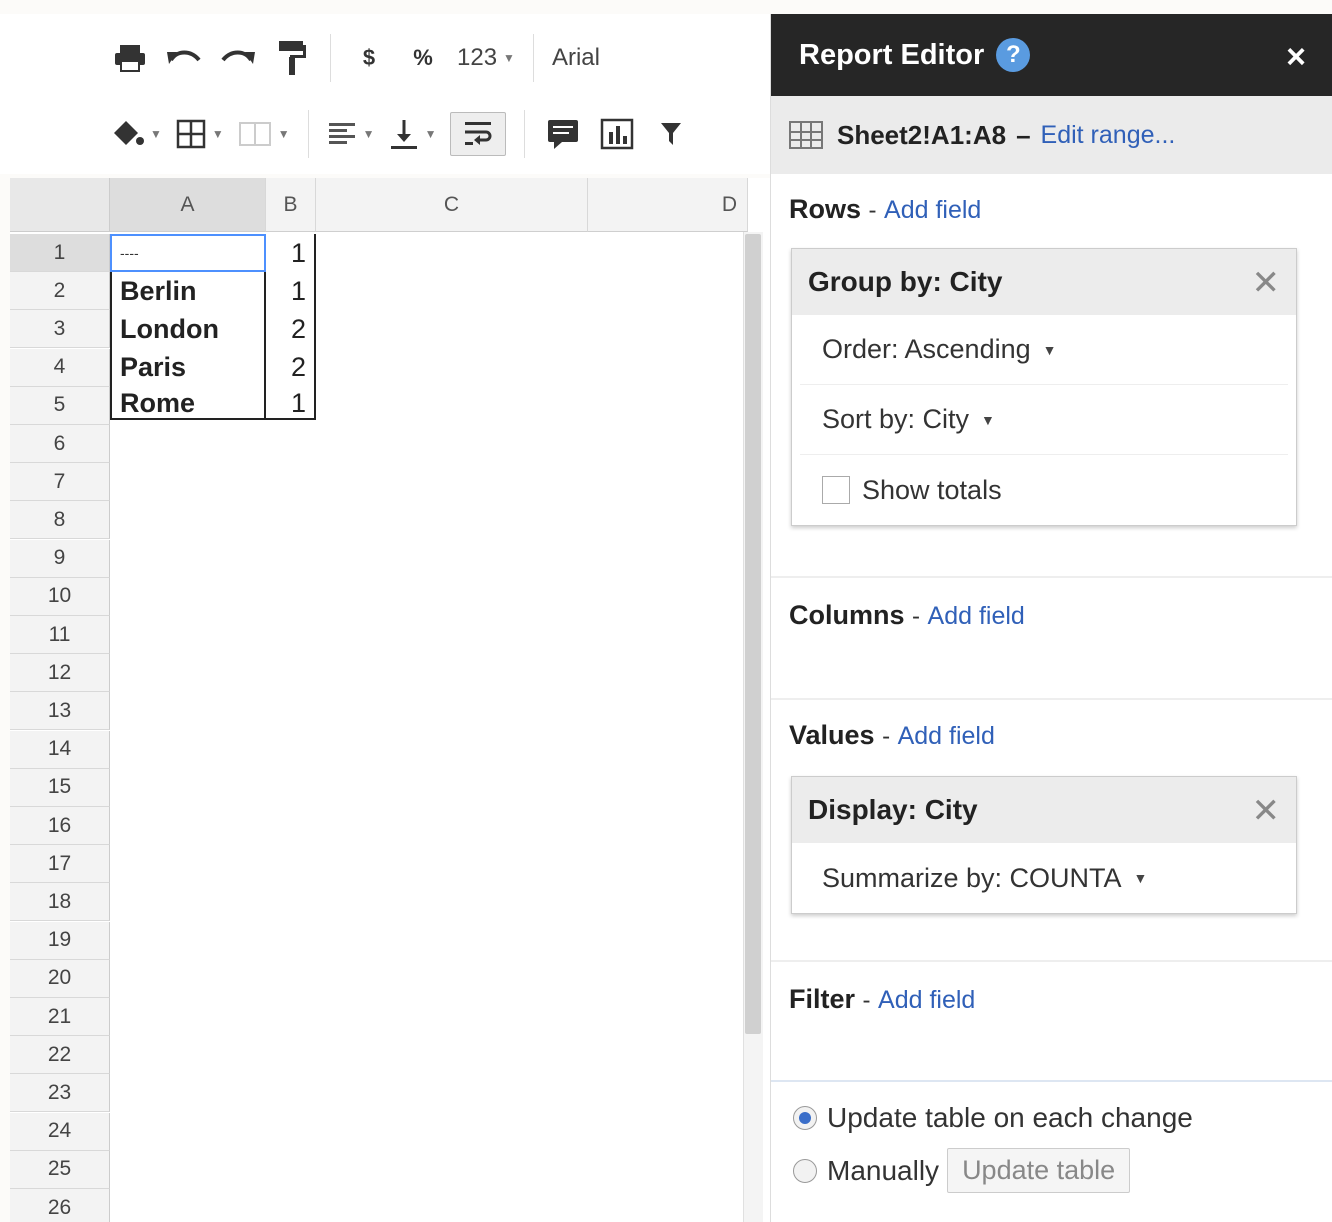 Image resolution: width=1332 pixels, height=1222 pixels. I want to click on row-header: 22, so click(60, 1055).